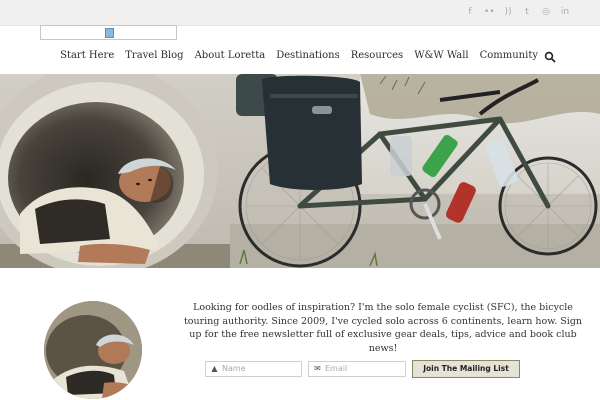 The width and height of the screenshot is (600, 400). What do you see at coordinates (234, 368) in the screenshot?
I see `name-placeholder: Name` at bounding box center [234, 368].